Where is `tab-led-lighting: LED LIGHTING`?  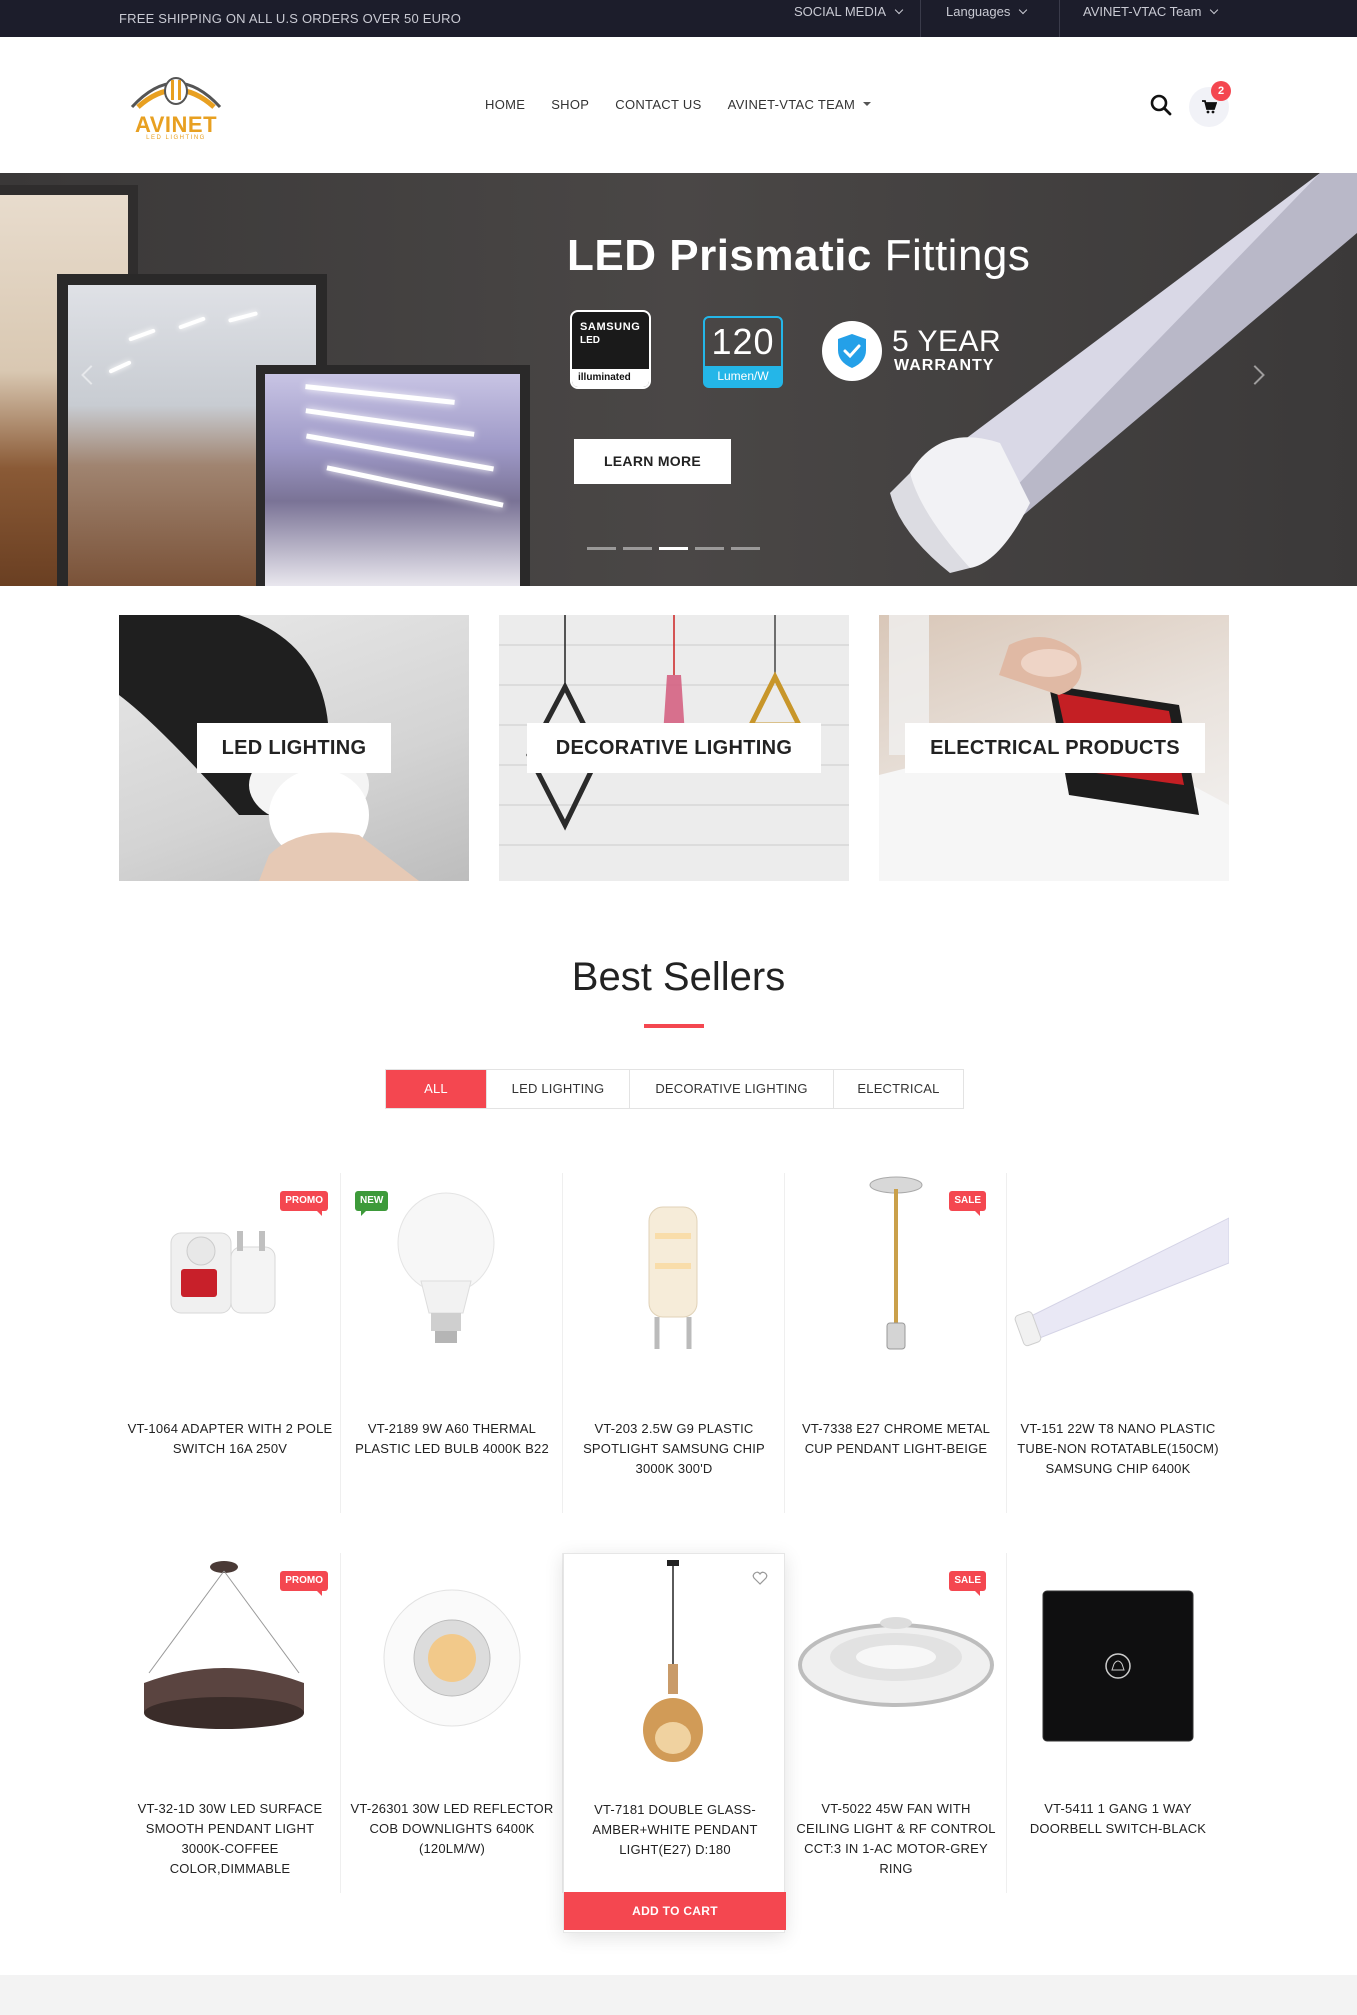
tab-led-lighting: LED LIGHTING is located at coordinates (557, 1089).